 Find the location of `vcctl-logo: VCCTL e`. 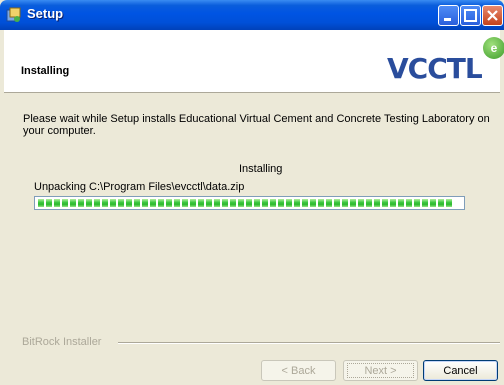

vcctl-logo: VCCTL e is located at coordinates (445, 61).